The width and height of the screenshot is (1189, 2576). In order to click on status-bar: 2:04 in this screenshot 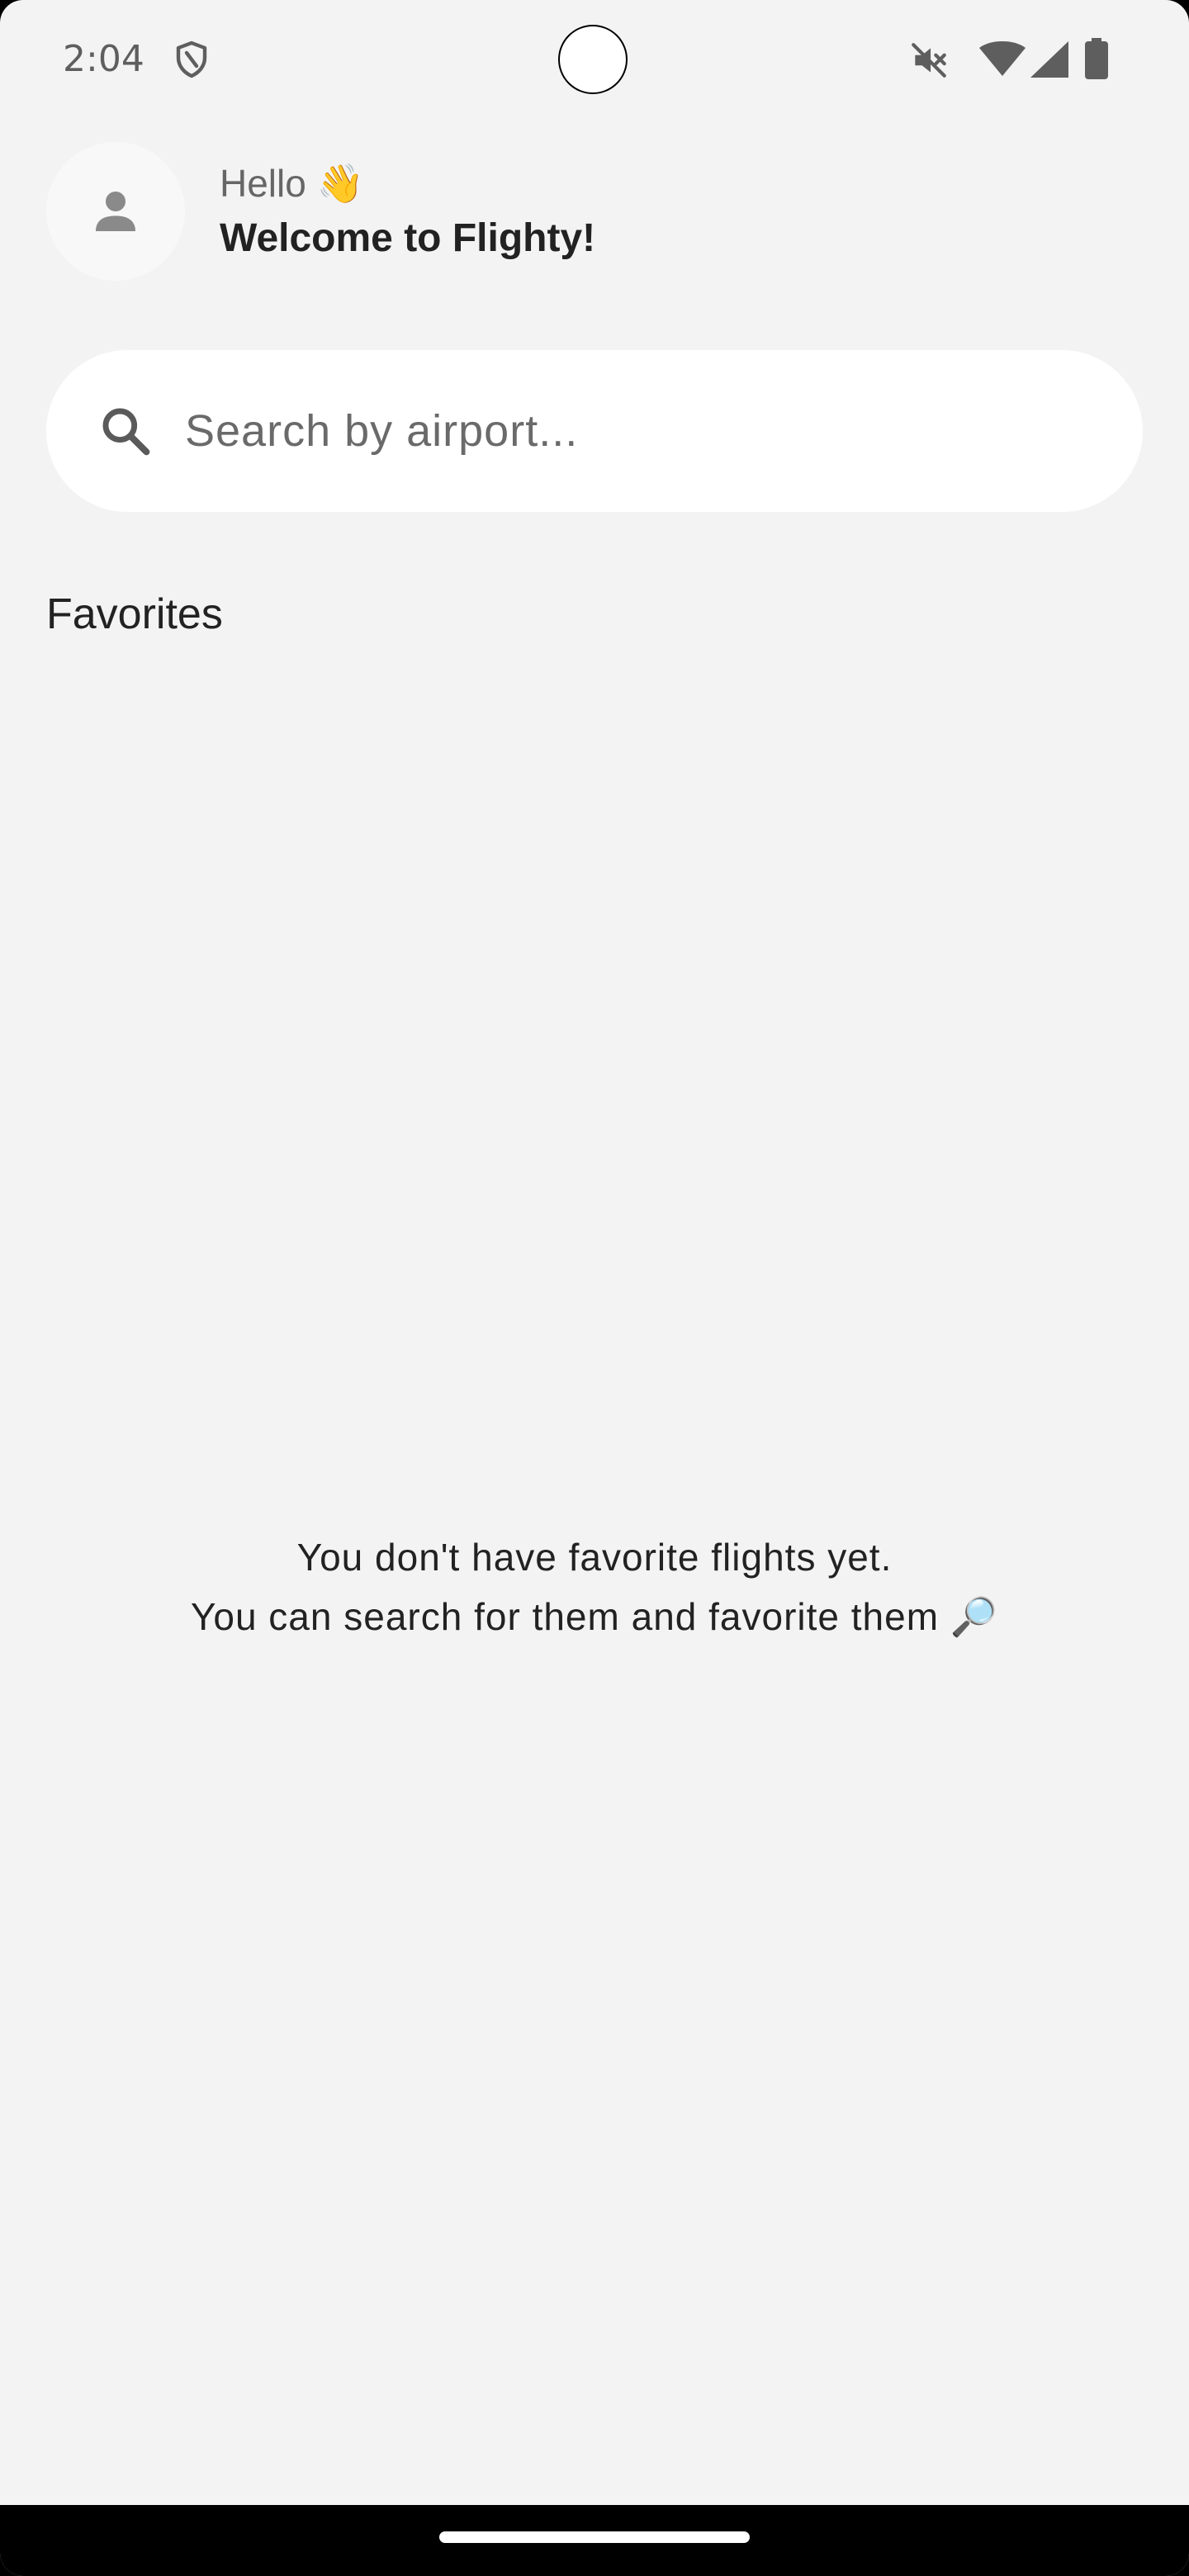, I will do `click(594, 58)`.